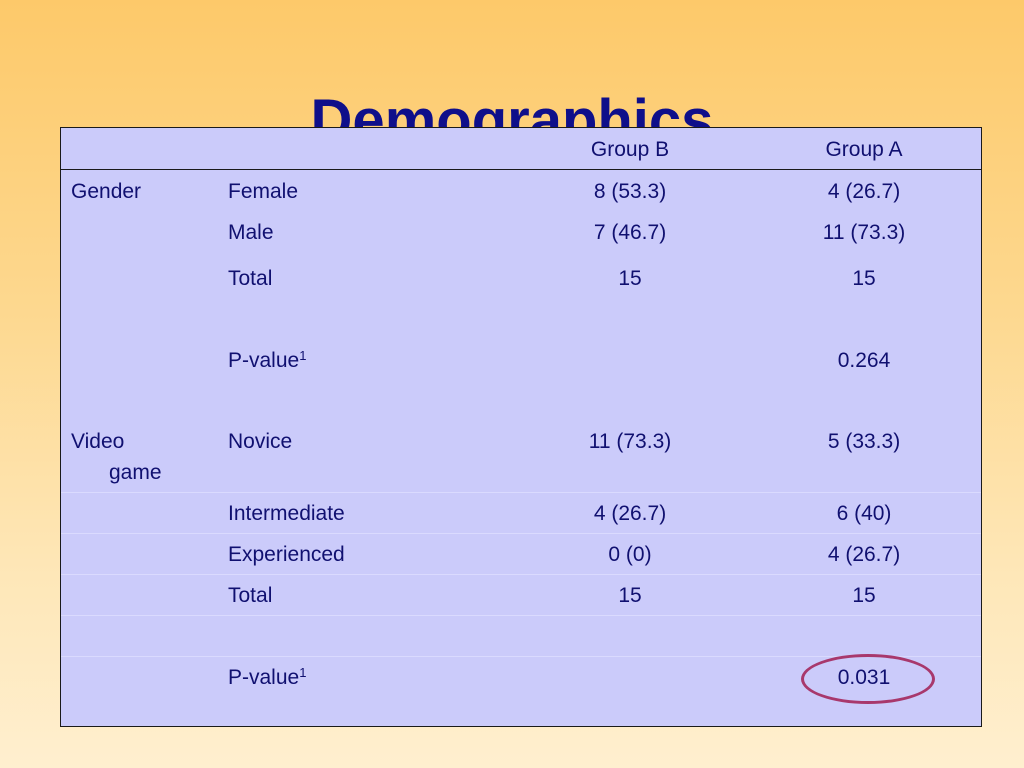 This screenshot has height=768, width=1024. I want to click on row-label-male: Male, so click(251, 232).